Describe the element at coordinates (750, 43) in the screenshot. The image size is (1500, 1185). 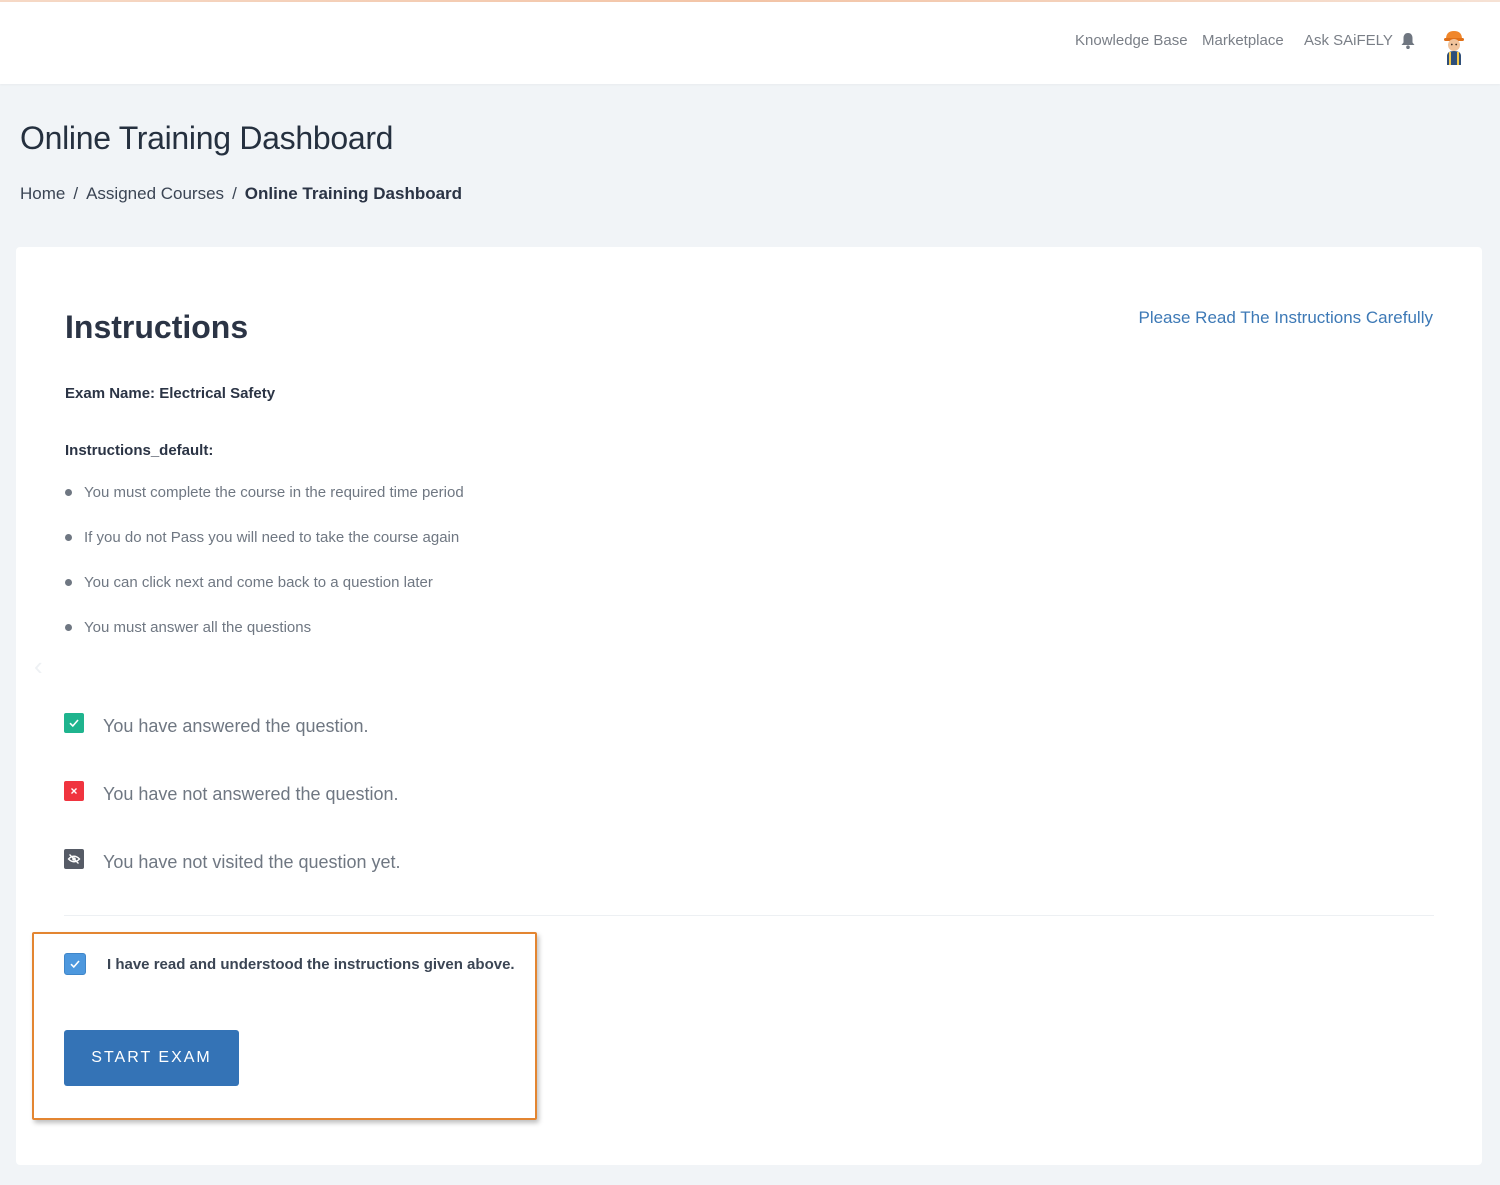
I see `top-navbar: Knowledge Base Marketplace Ask SAiFELY` at that location.